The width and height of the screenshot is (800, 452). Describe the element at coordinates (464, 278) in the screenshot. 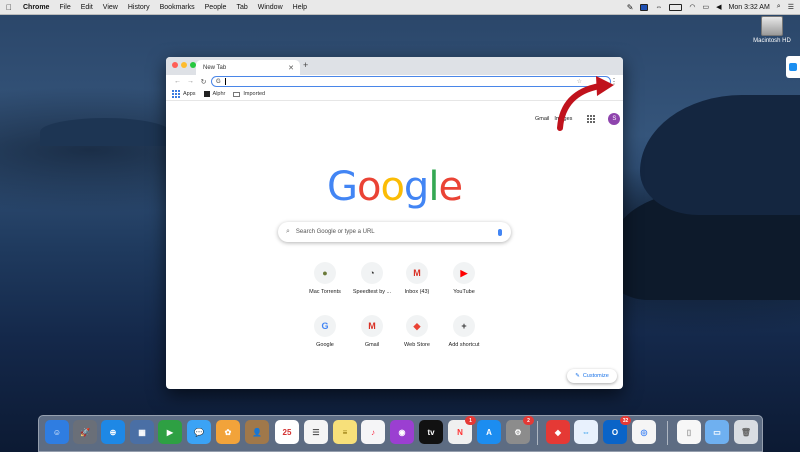

I see `shortcut-tile: ▶ YouTube` at that location.